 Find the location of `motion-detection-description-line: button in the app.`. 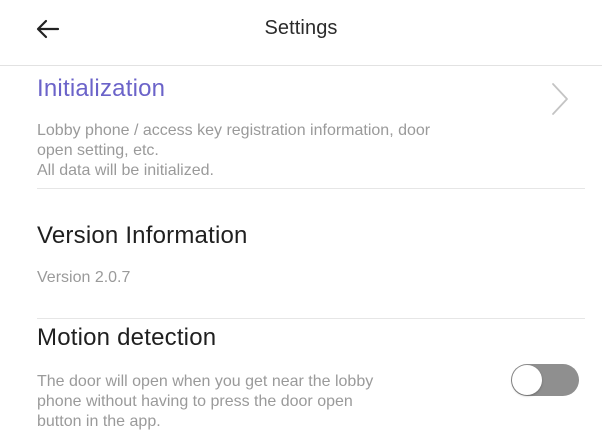

motion-detection-description-line: button in the app. is located at coordinates (99, 421).